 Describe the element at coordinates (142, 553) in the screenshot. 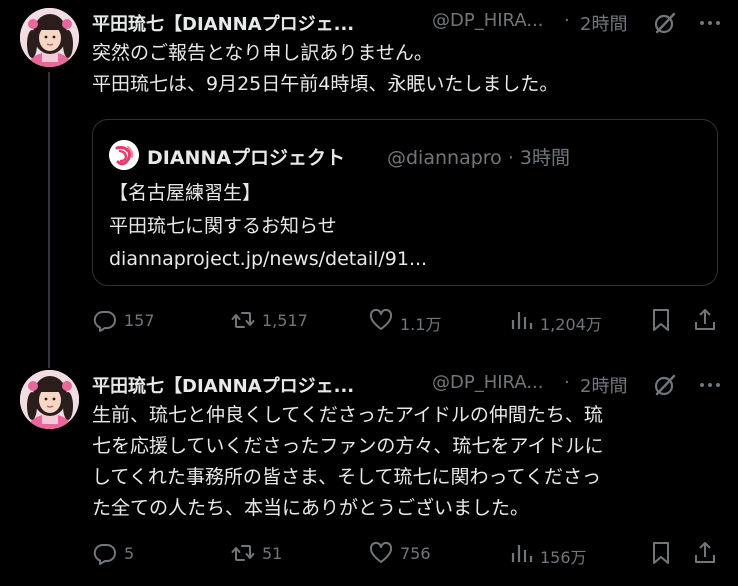

I see `reply-button: 5` at that location.